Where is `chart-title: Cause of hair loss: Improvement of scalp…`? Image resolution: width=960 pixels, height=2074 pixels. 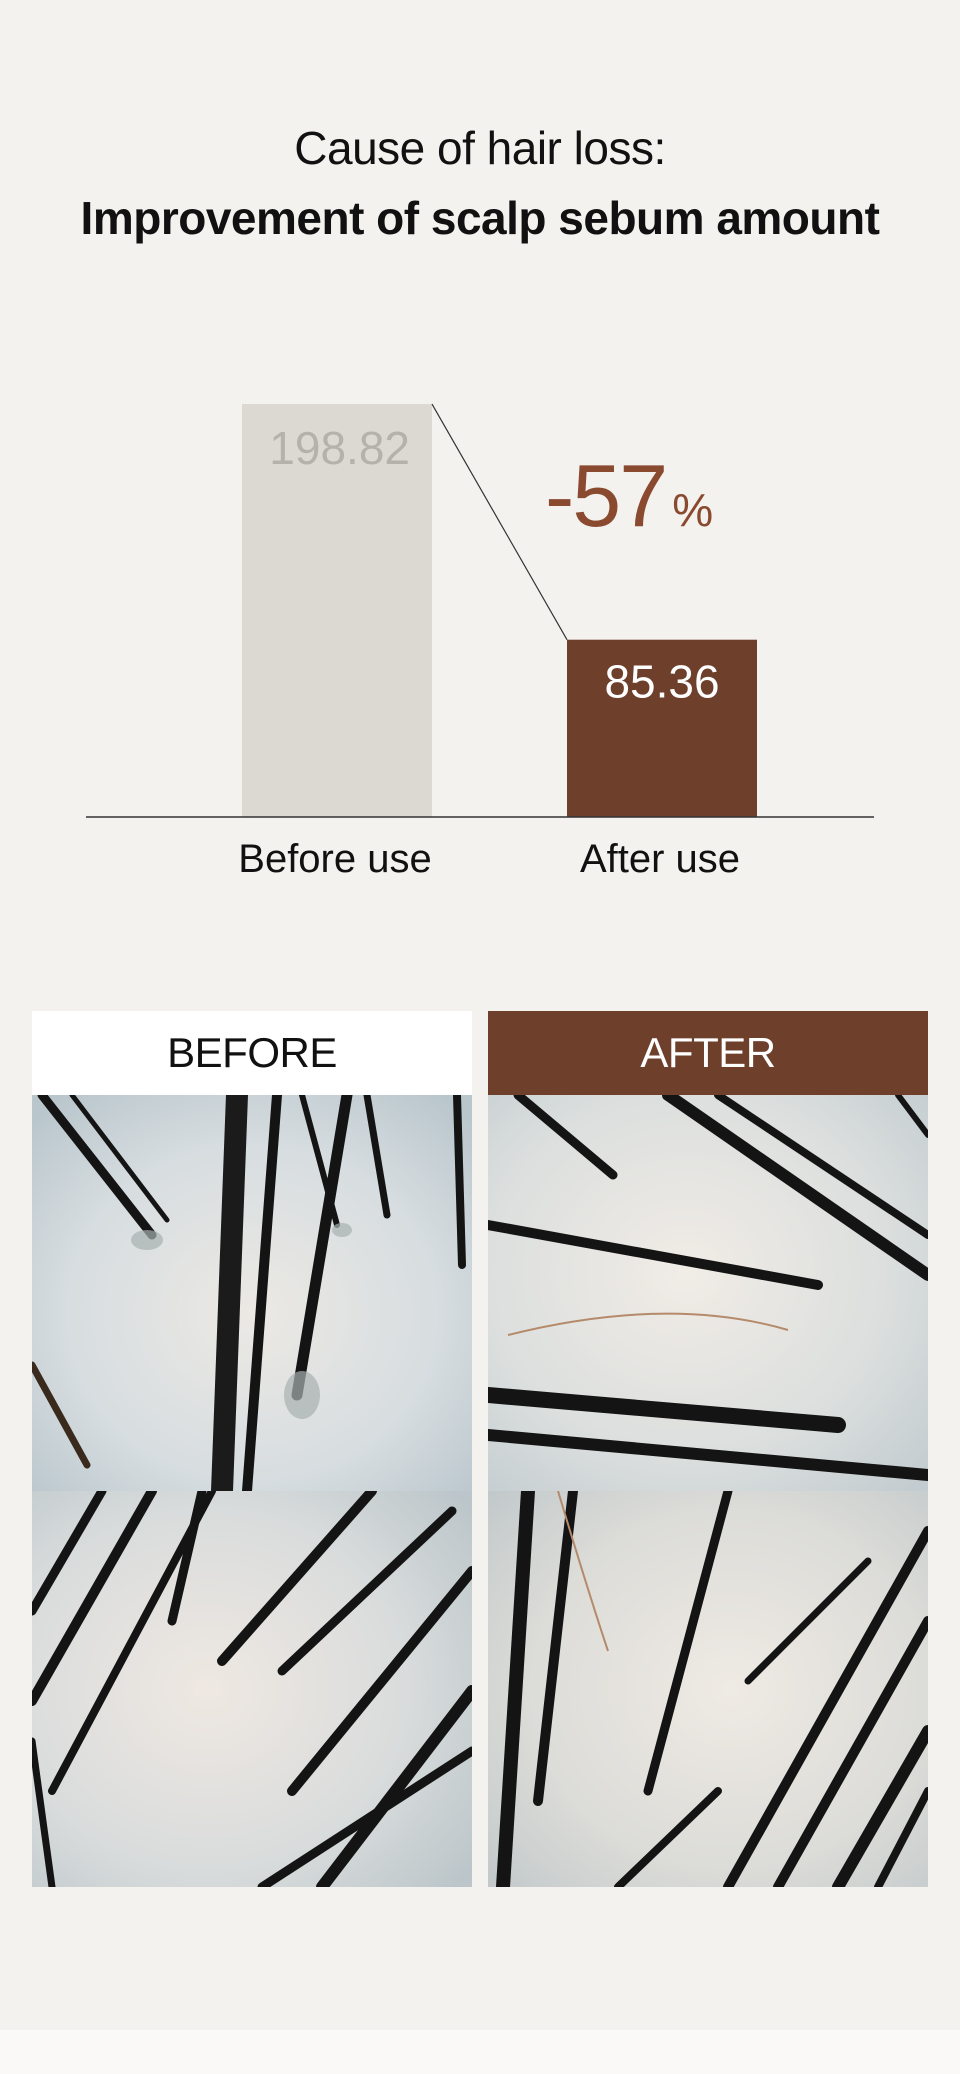 chart-title: Cause of hair loss: Improvement of scalp… is located at coordinates (480, 188).